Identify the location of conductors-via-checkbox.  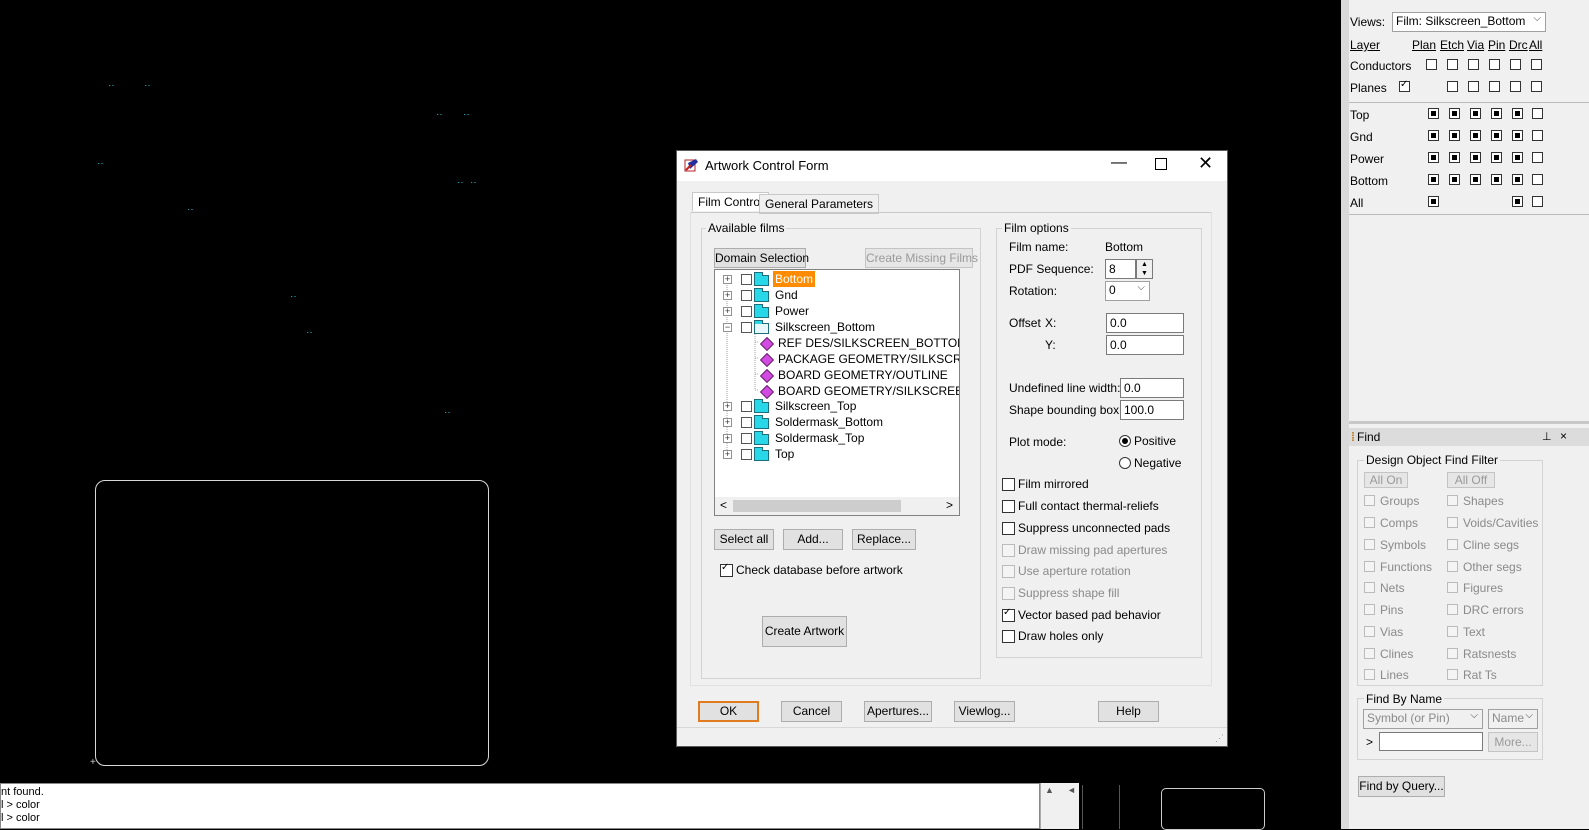
(1473, 64).